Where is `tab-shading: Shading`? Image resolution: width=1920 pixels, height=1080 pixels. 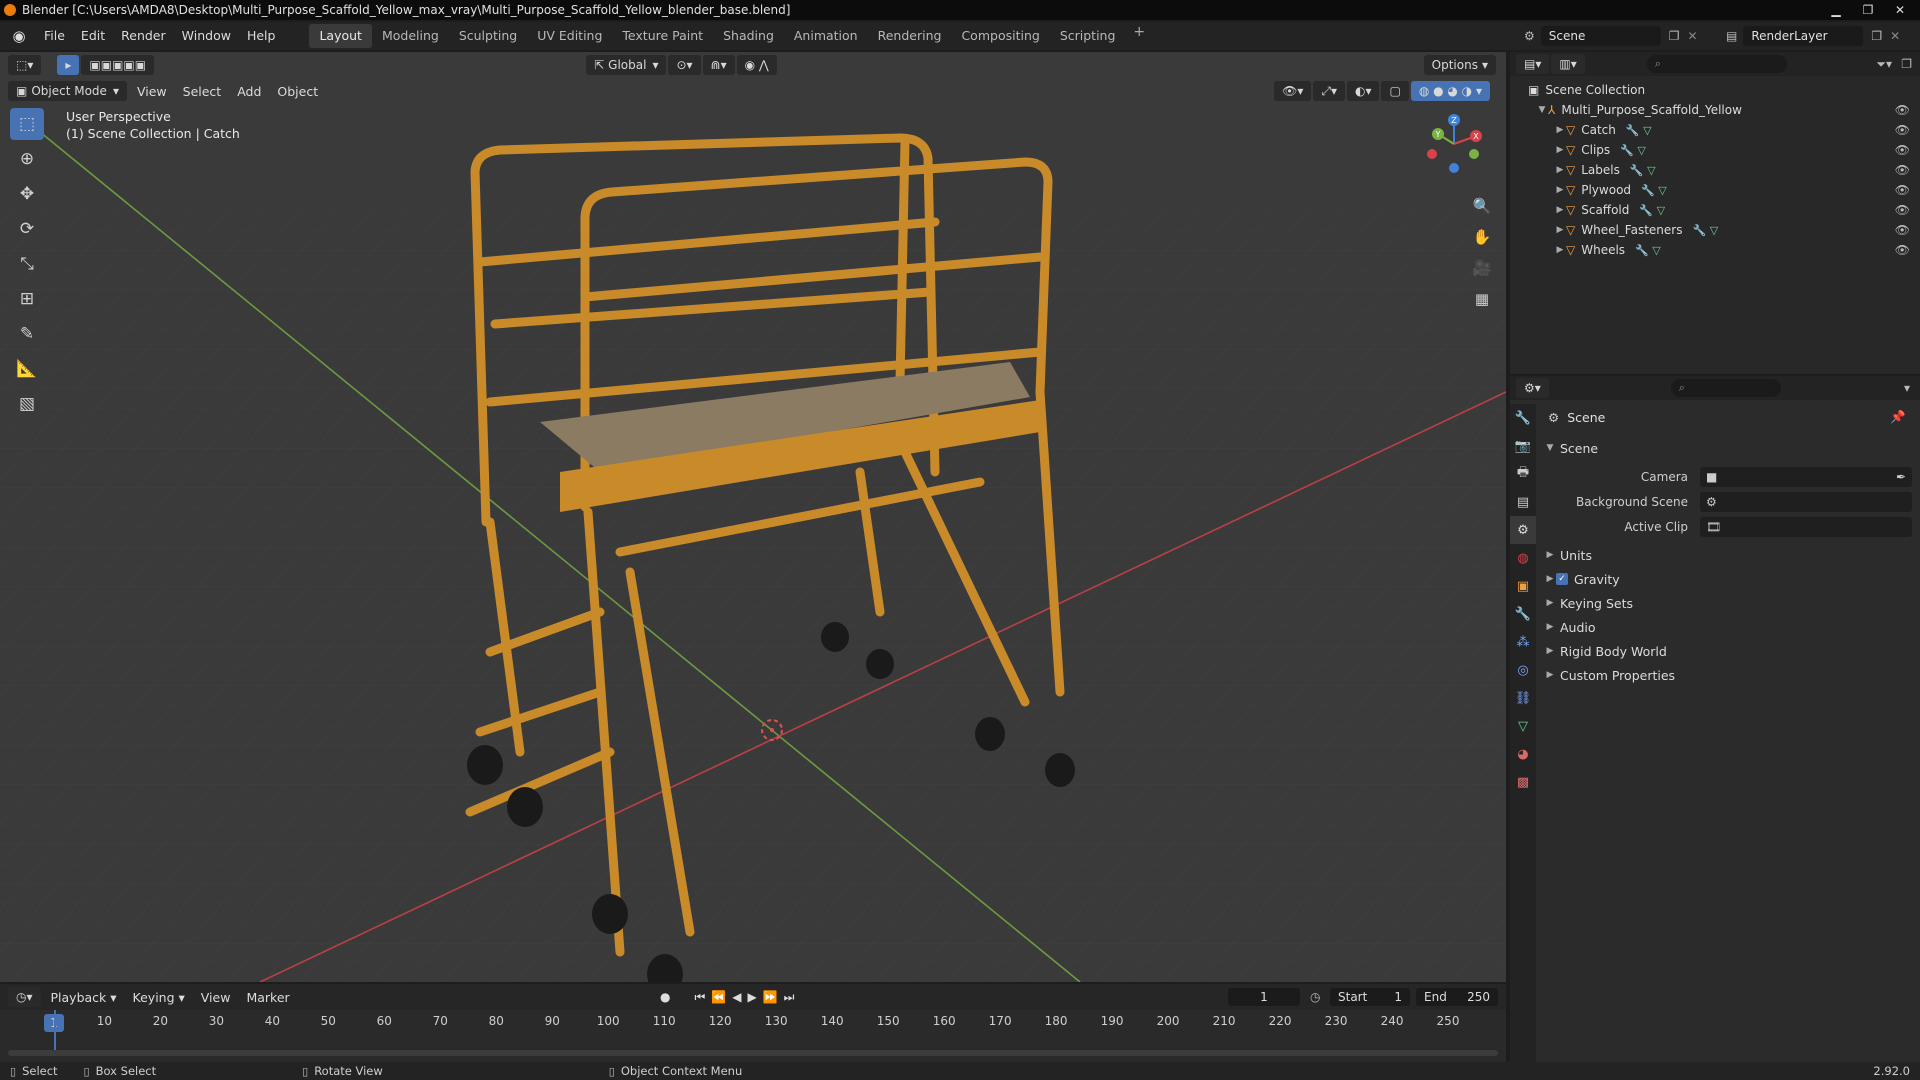
tab-shading: Shading is located at coordinates (748, 36).